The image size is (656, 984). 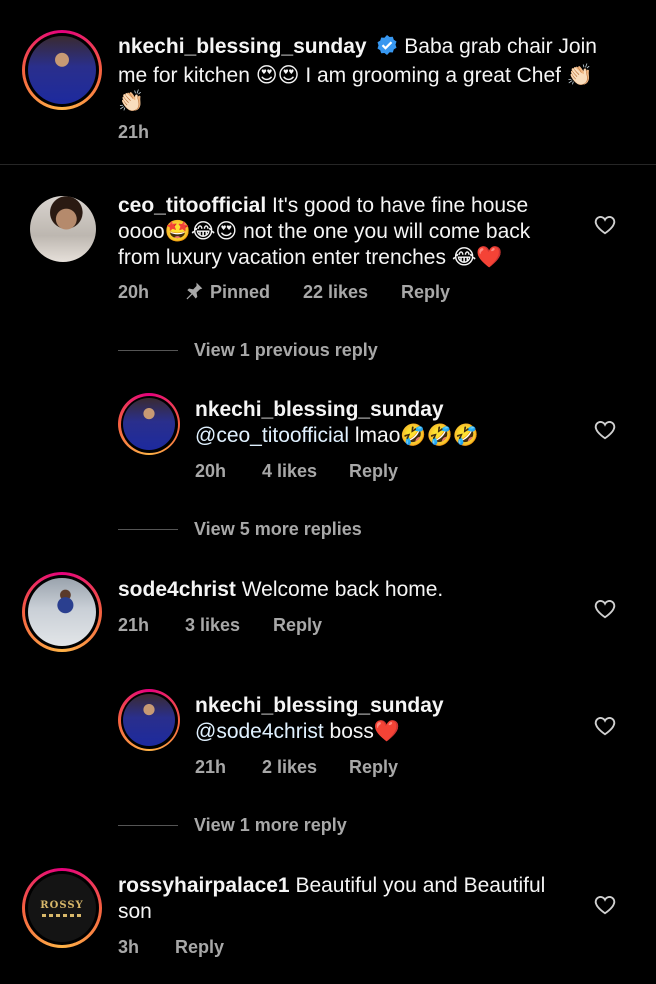 What do you see at coordinates (62, 905) in the screenshot?
I see `shop-logo: ROSSY` at bounding box center [62, 905].